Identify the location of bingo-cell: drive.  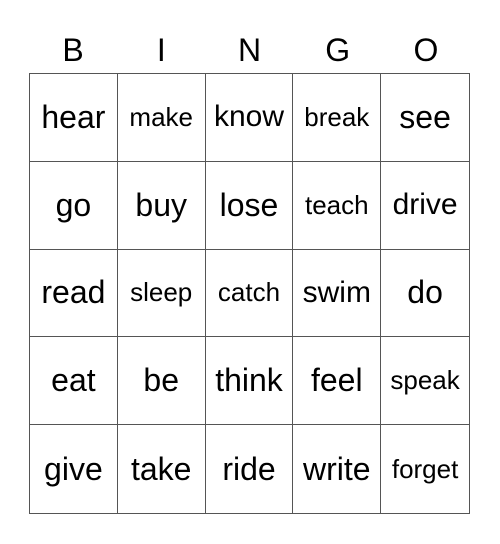
(425, 206).